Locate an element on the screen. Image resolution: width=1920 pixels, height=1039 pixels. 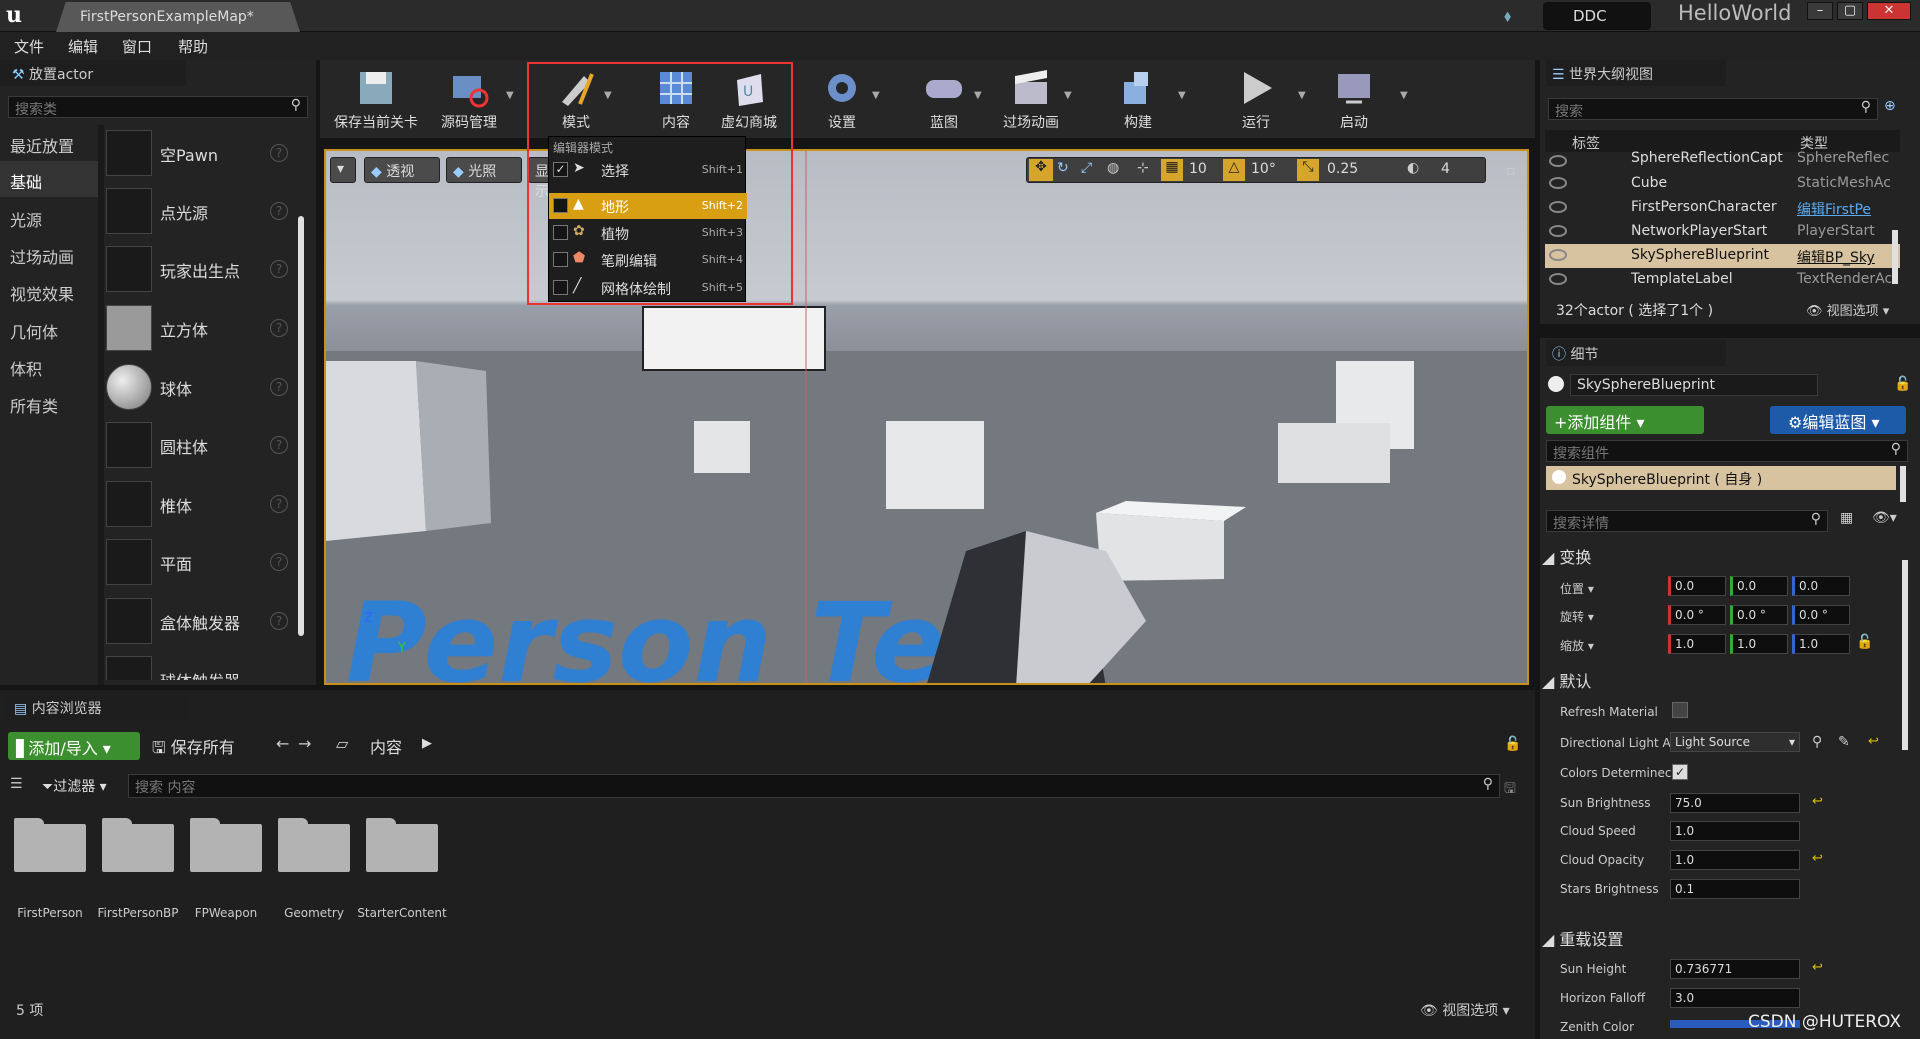
location-label: 位置 ▾ is located at coordinates (1577, 588).